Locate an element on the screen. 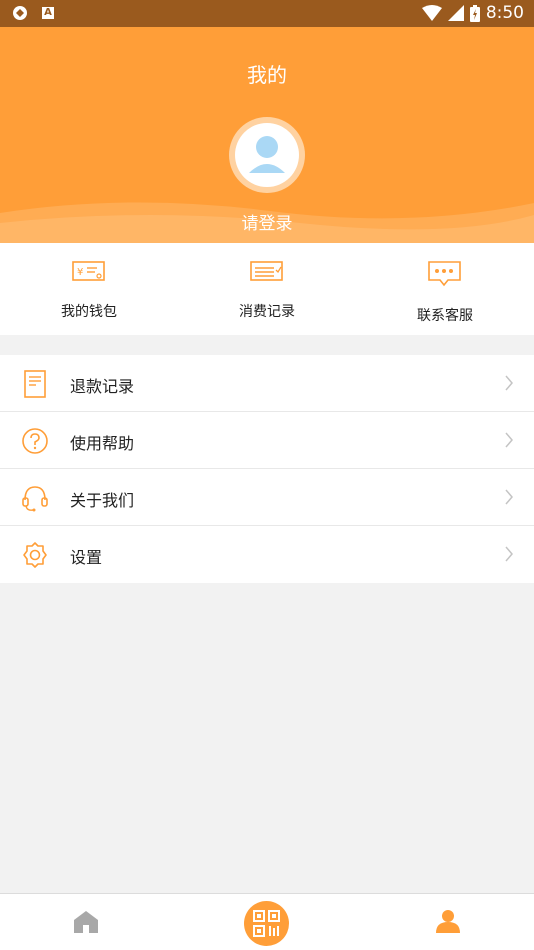 This screenshot has height=950, width=534. quick-records-label: 消费记录 is located at coordinates (267, 312).